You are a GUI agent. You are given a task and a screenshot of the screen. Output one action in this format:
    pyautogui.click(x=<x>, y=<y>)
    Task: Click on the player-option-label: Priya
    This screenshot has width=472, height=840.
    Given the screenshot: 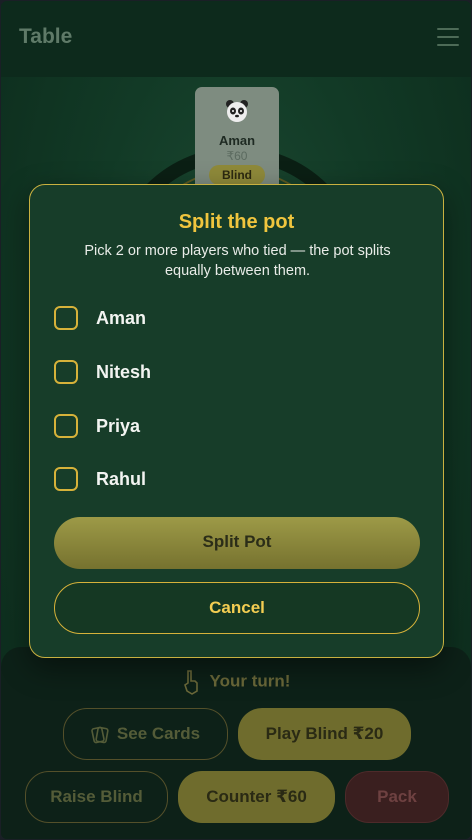 What is the action you would take?
    pyautogui.click(x=118, y=426)
    